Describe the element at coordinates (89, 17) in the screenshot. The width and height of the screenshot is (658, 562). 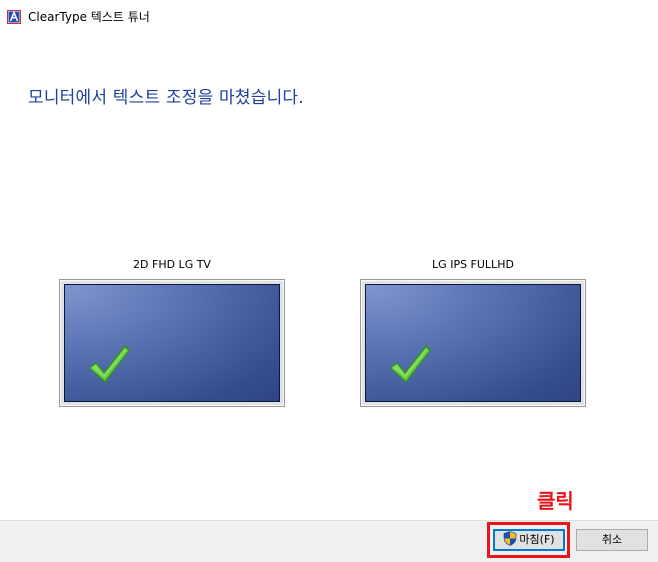
I see `window-title: ClearType 텍스트 튜너` at that location.